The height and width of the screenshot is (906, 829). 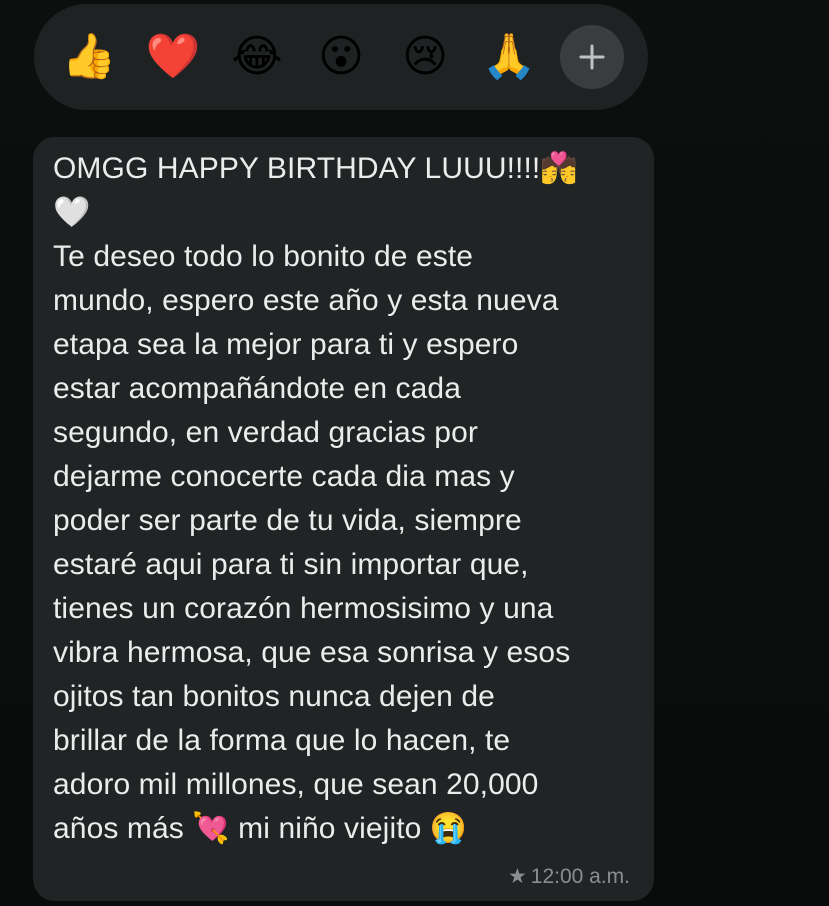 I want to click on more-reactions-button, so click(x=592, y=57).